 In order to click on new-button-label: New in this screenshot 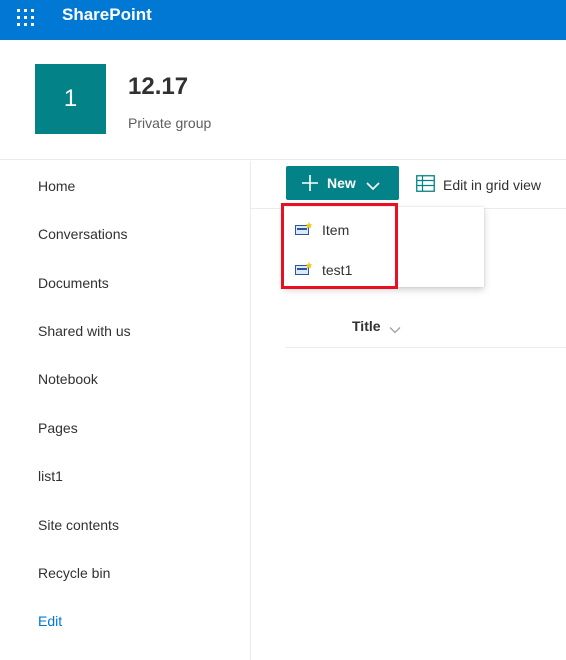, I will do `click(341, 183)`.